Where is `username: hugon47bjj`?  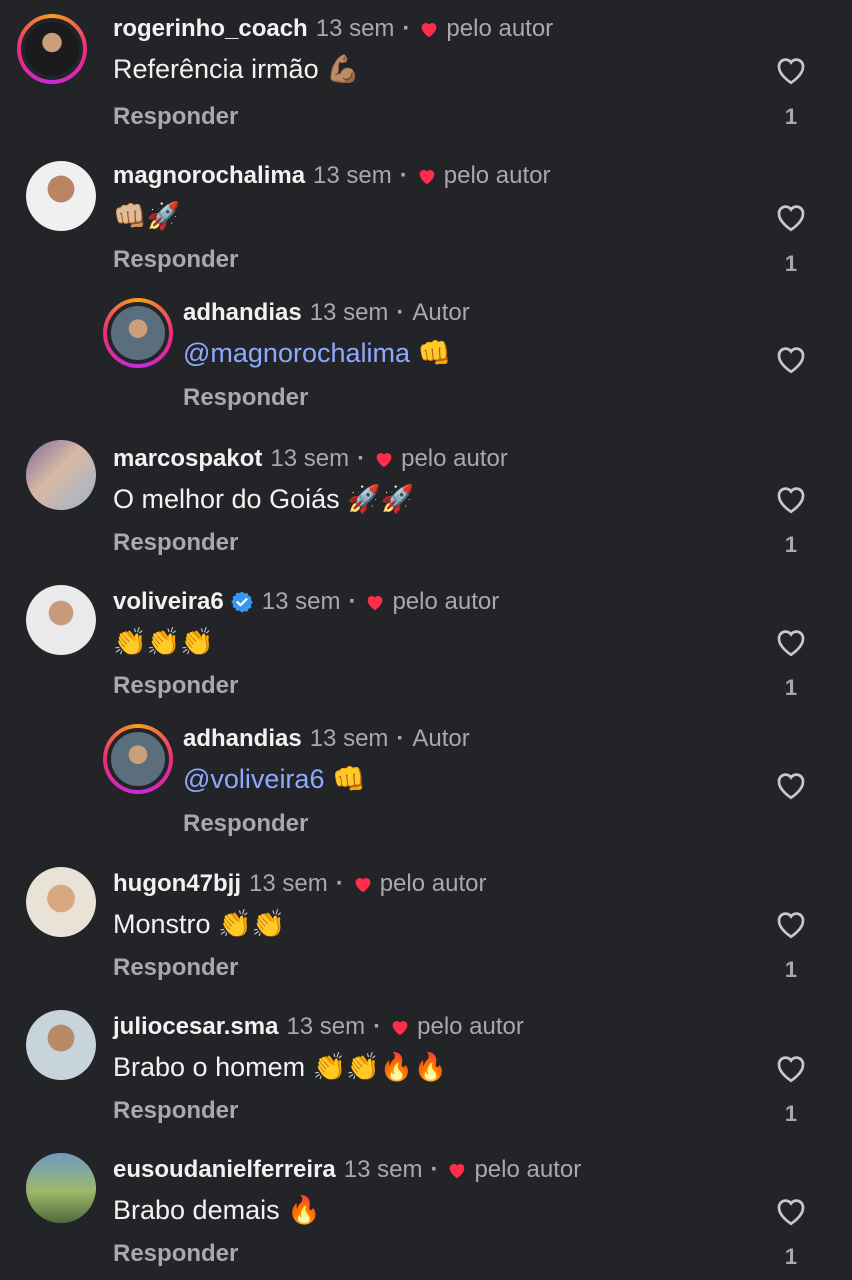
username: hugon47bjj is located at coordinates (177, 884).